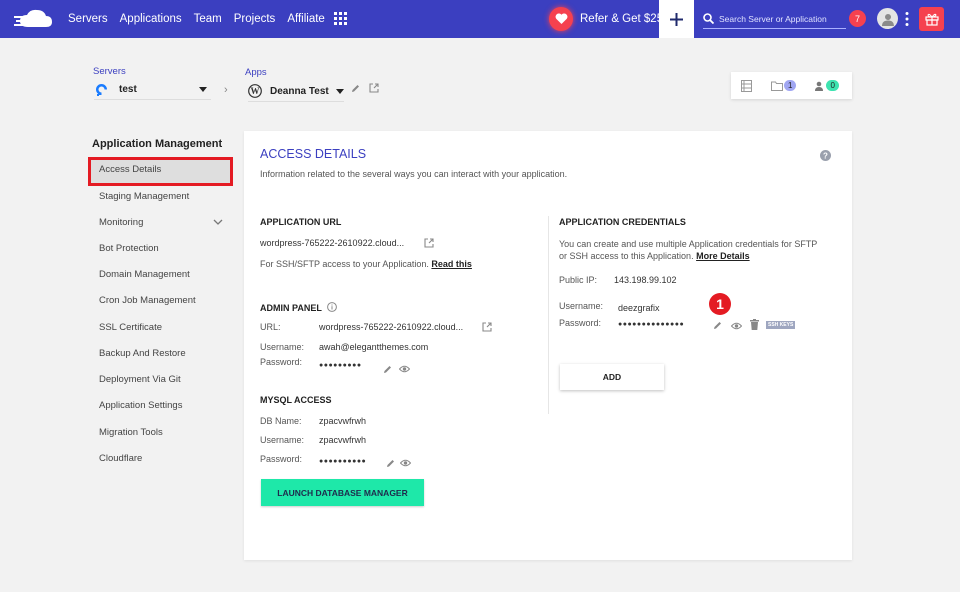 The height and width of the screenshot is (592, 960). Describe the element at coordinates (626, 256) in the screenshot. I see `credentials-desc-text: or SSH access to this Application.` at that location.